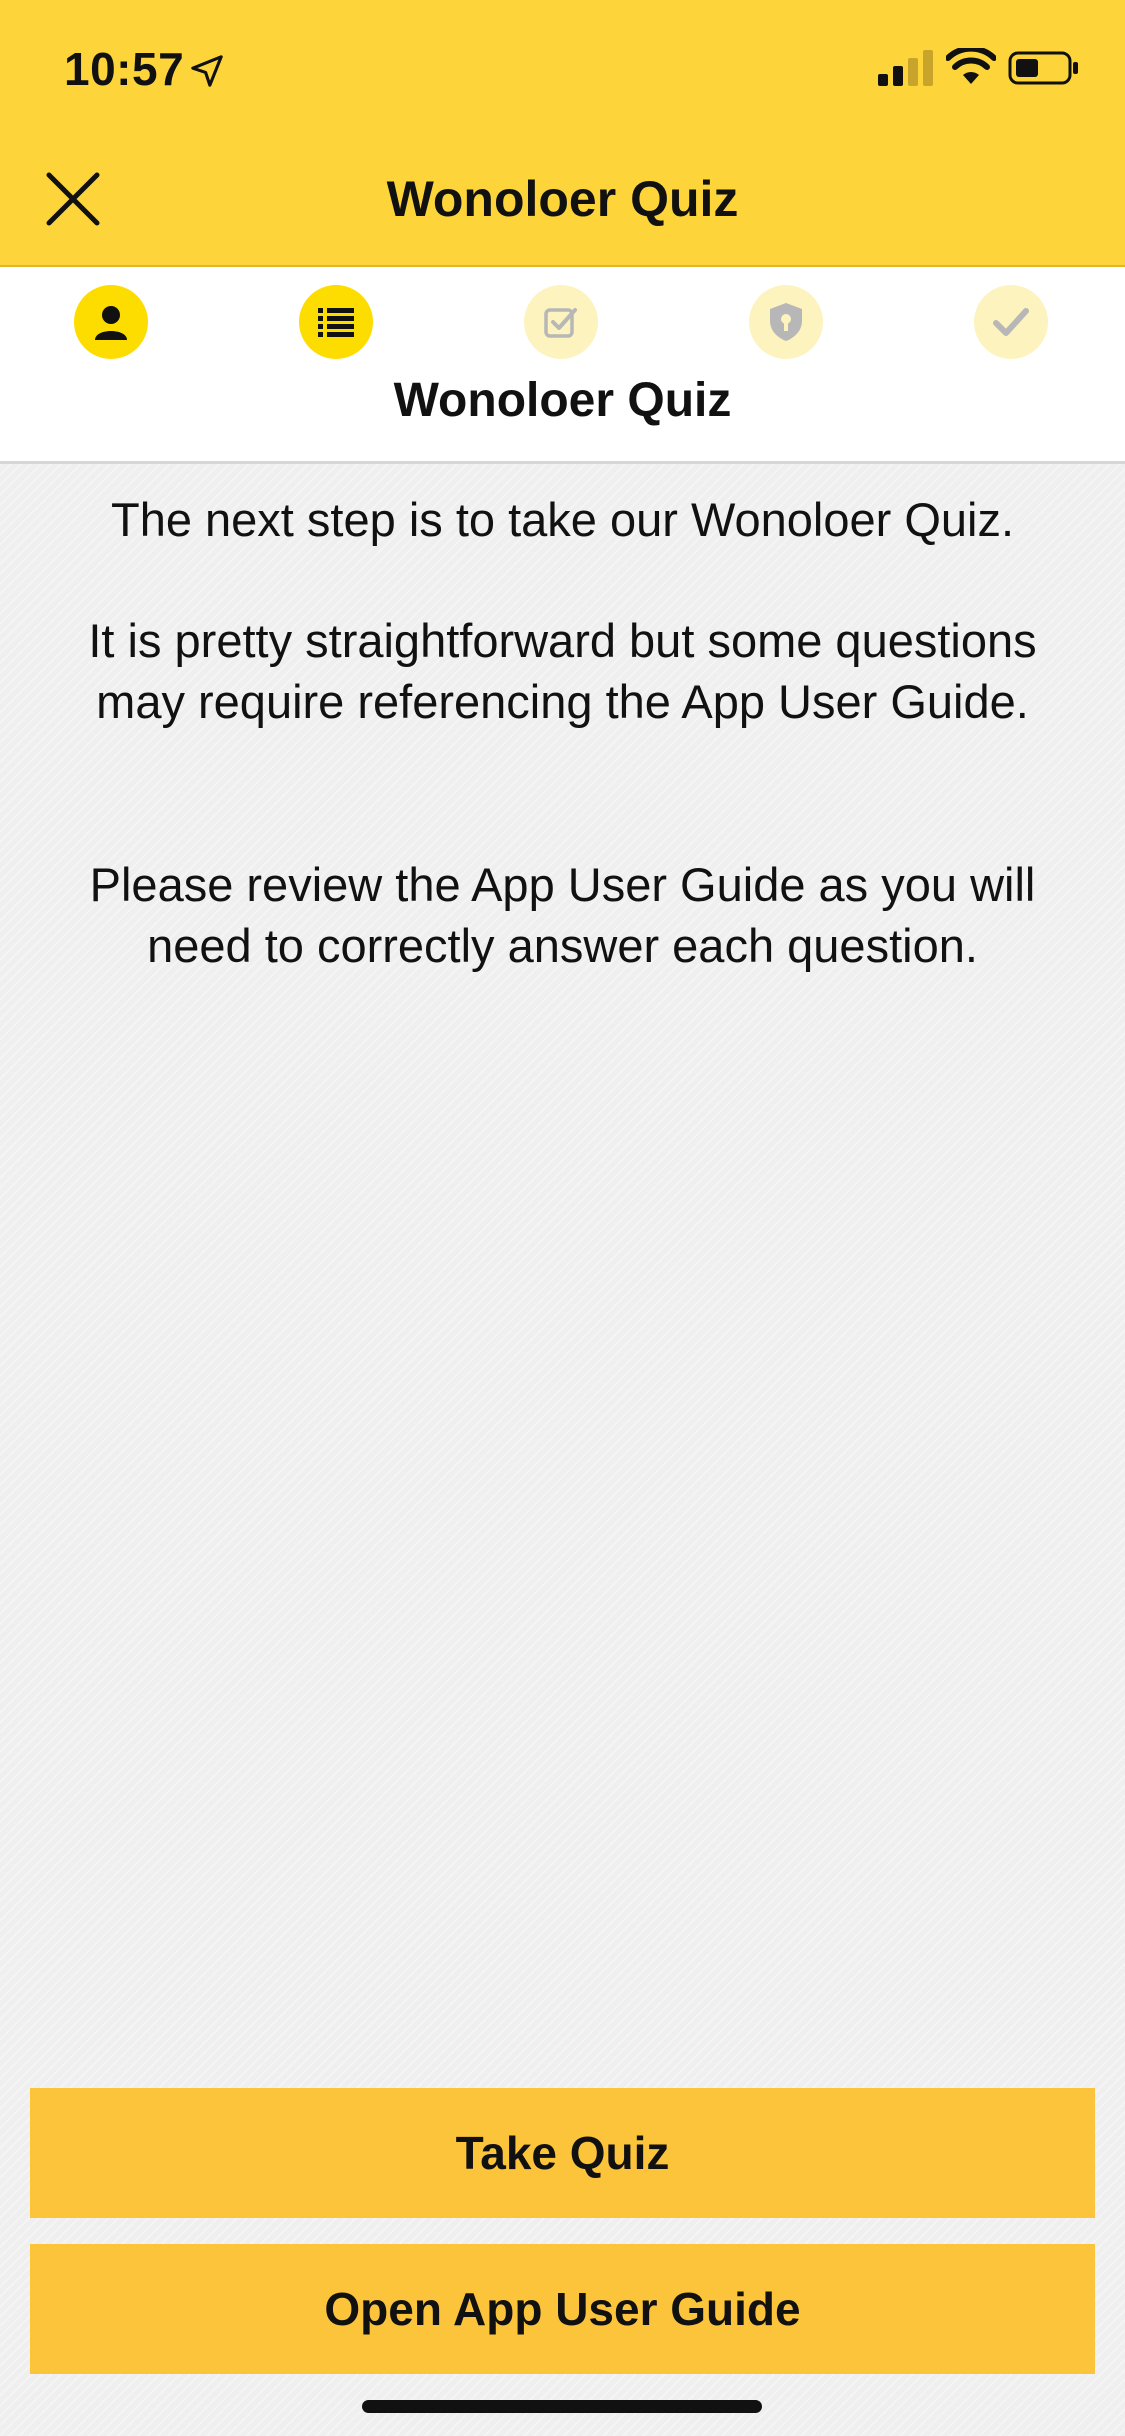 This screenshot has height=2436, width=1125. What do you see at coordinates (562, 2406) in the screenshot?
I see `home-indicator` at bounding box center [562, 2406].